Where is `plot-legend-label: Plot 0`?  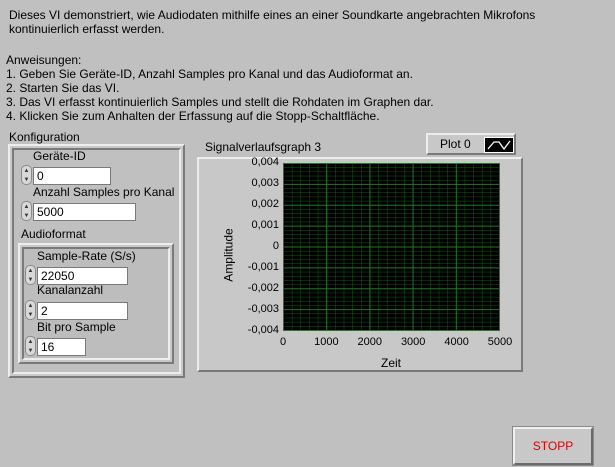
plot-legend-label: Plot 0 is located at coordinates (455, 144).